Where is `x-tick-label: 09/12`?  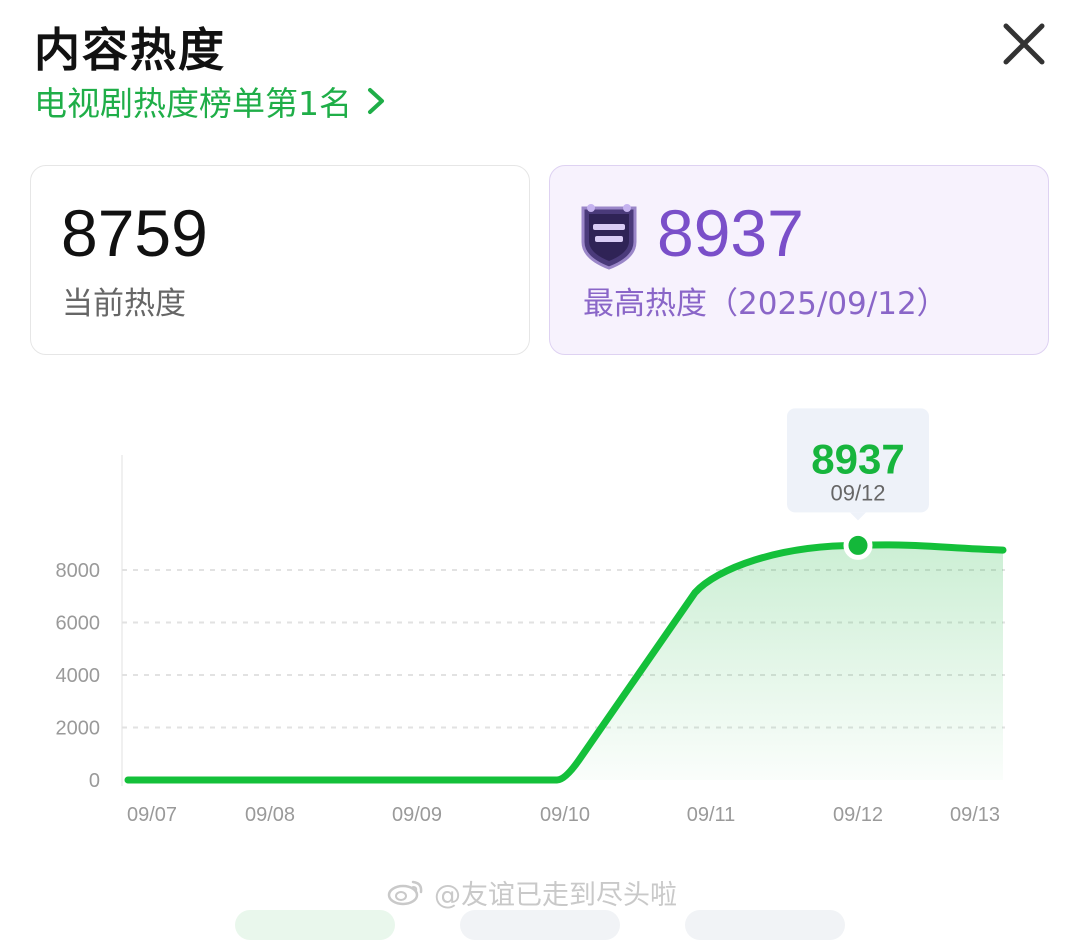 x-tick-label: 09/12 is located at coordinates (858, 815).